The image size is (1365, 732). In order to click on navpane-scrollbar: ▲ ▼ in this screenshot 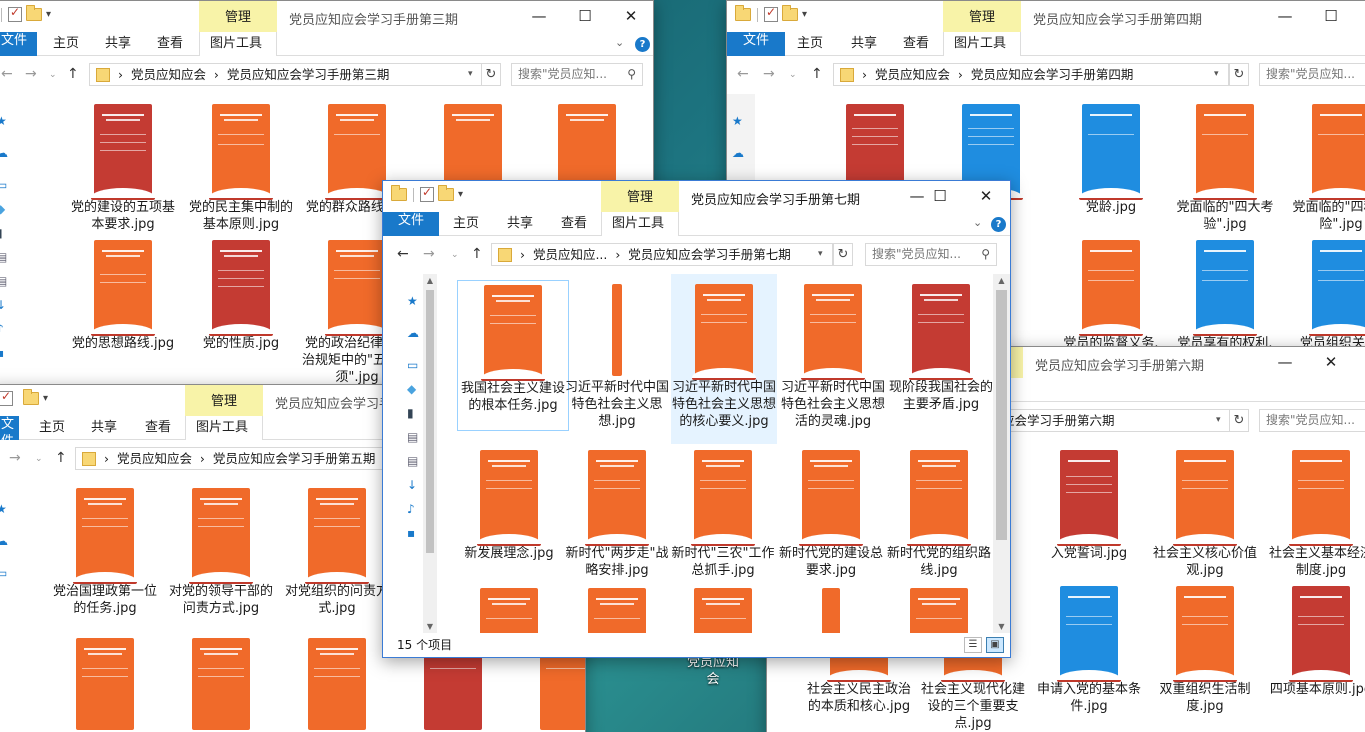, I will do `click(430, 453)`.